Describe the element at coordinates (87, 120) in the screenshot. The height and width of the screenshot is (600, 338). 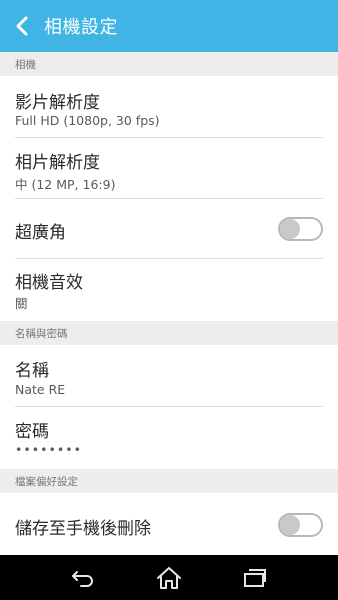
I see `setting-value: Full HD (1080p, 30 fps)` at that location.